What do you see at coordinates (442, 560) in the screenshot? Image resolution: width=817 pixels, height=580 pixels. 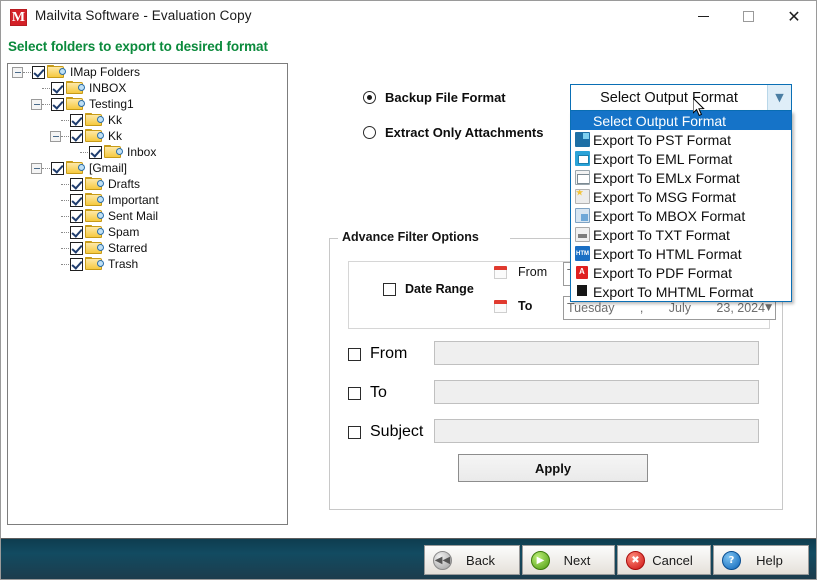 I see `rewind-icon: ◀◀` at bounding box center [442, 560].